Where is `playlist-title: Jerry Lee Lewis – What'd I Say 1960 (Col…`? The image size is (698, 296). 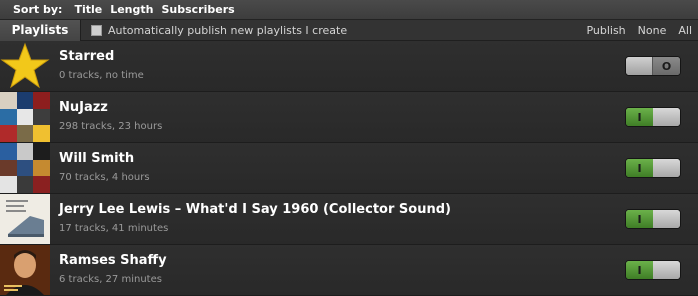 playlist-title: Jerry Lee Lewis – What'd I Say 1960 (Col… is located at coordinates (255, 209).